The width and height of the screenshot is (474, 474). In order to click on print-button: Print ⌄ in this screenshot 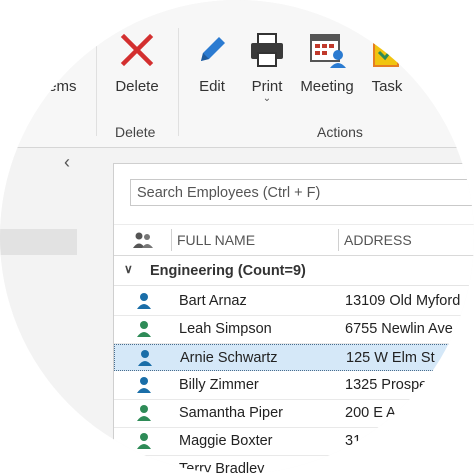, I will do `click(267, 67)`.